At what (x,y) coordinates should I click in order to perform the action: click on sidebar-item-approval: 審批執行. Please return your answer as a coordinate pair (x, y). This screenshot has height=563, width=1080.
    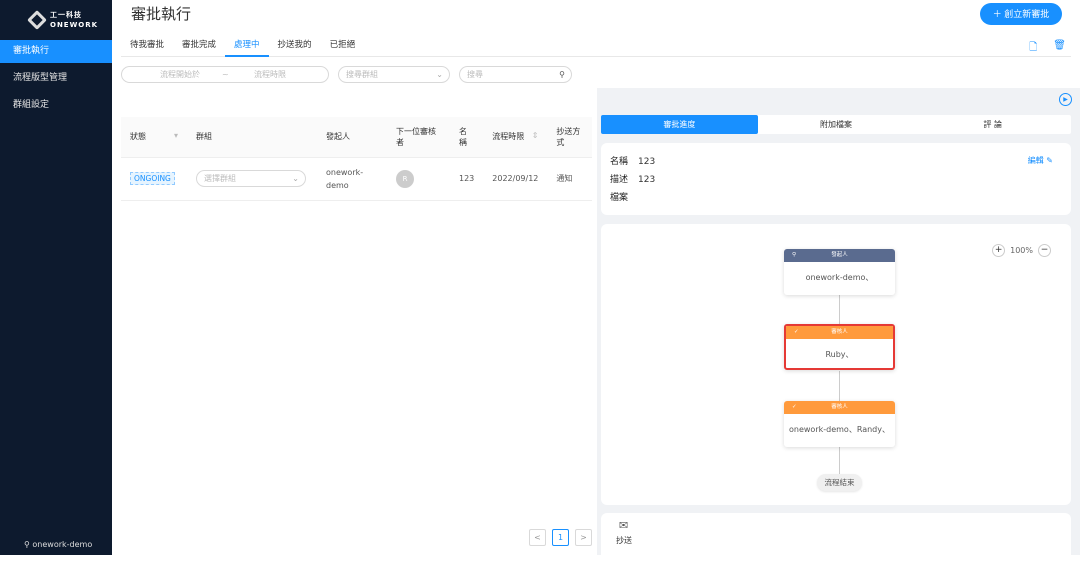
    Looking at the image, I should click on (56, 51).